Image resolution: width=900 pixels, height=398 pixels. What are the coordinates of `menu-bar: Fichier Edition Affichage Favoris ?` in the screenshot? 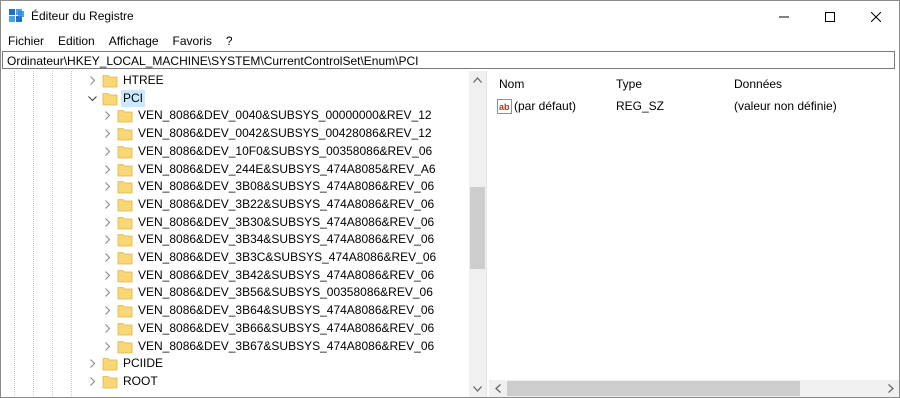 It's located at (450, 41).